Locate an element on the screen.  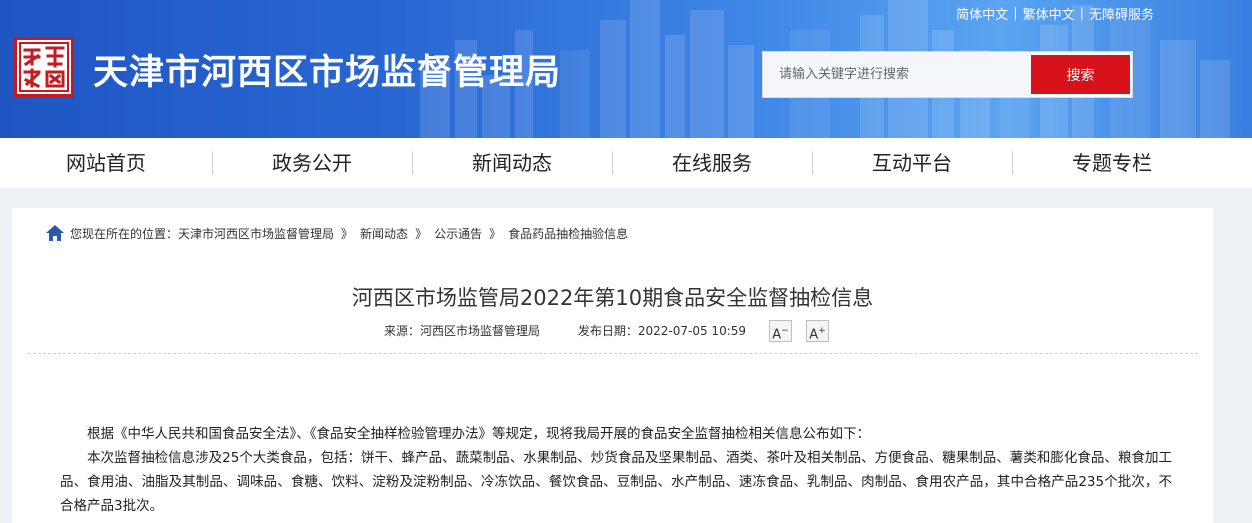
breadcrumb-item-news: 新闻动态 is located at coordinates (384, 233).